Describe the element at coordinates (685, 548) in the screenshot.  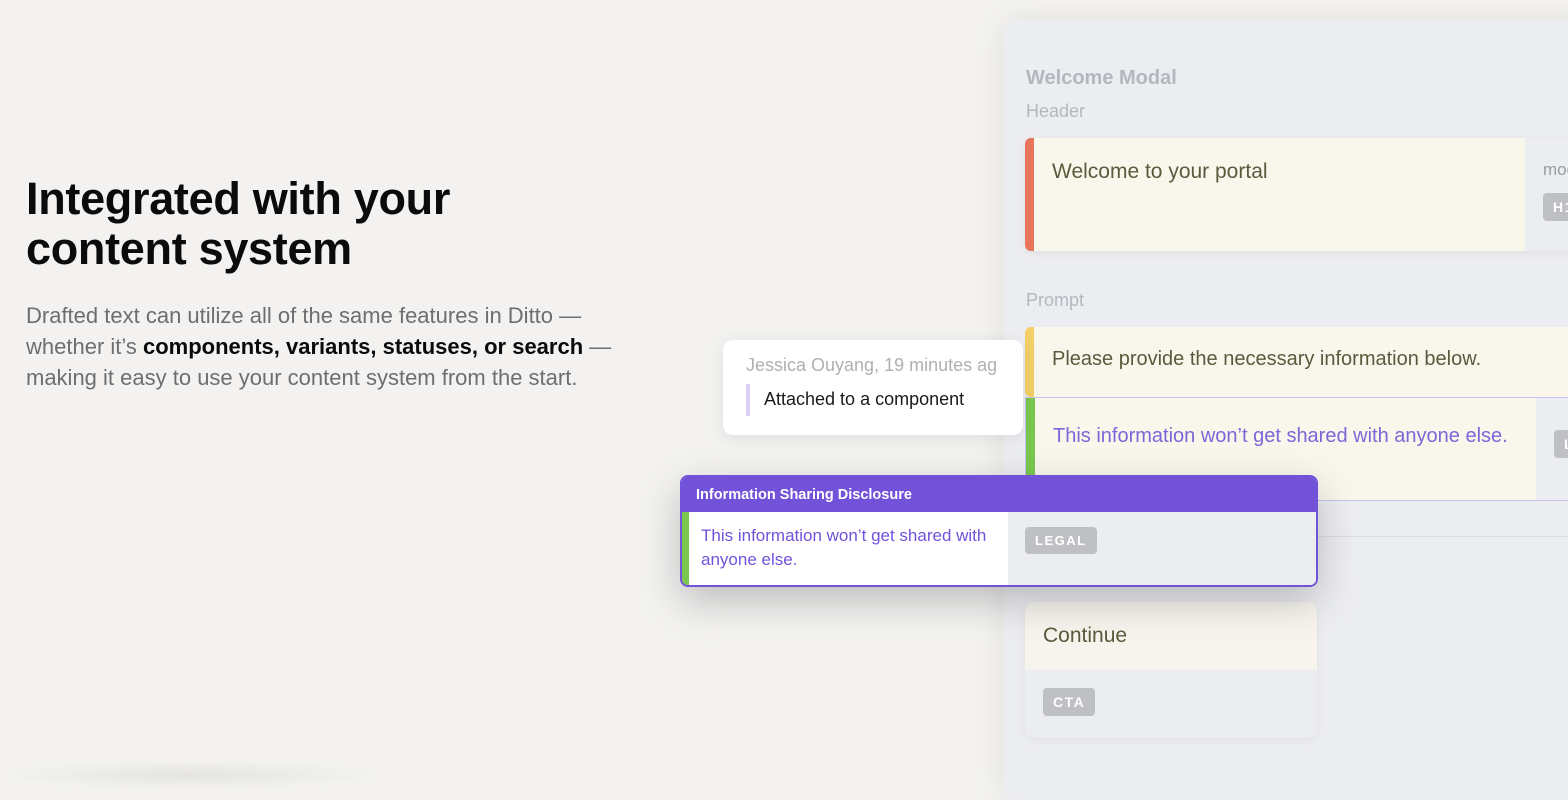
I see `component-status-bar` at that location.